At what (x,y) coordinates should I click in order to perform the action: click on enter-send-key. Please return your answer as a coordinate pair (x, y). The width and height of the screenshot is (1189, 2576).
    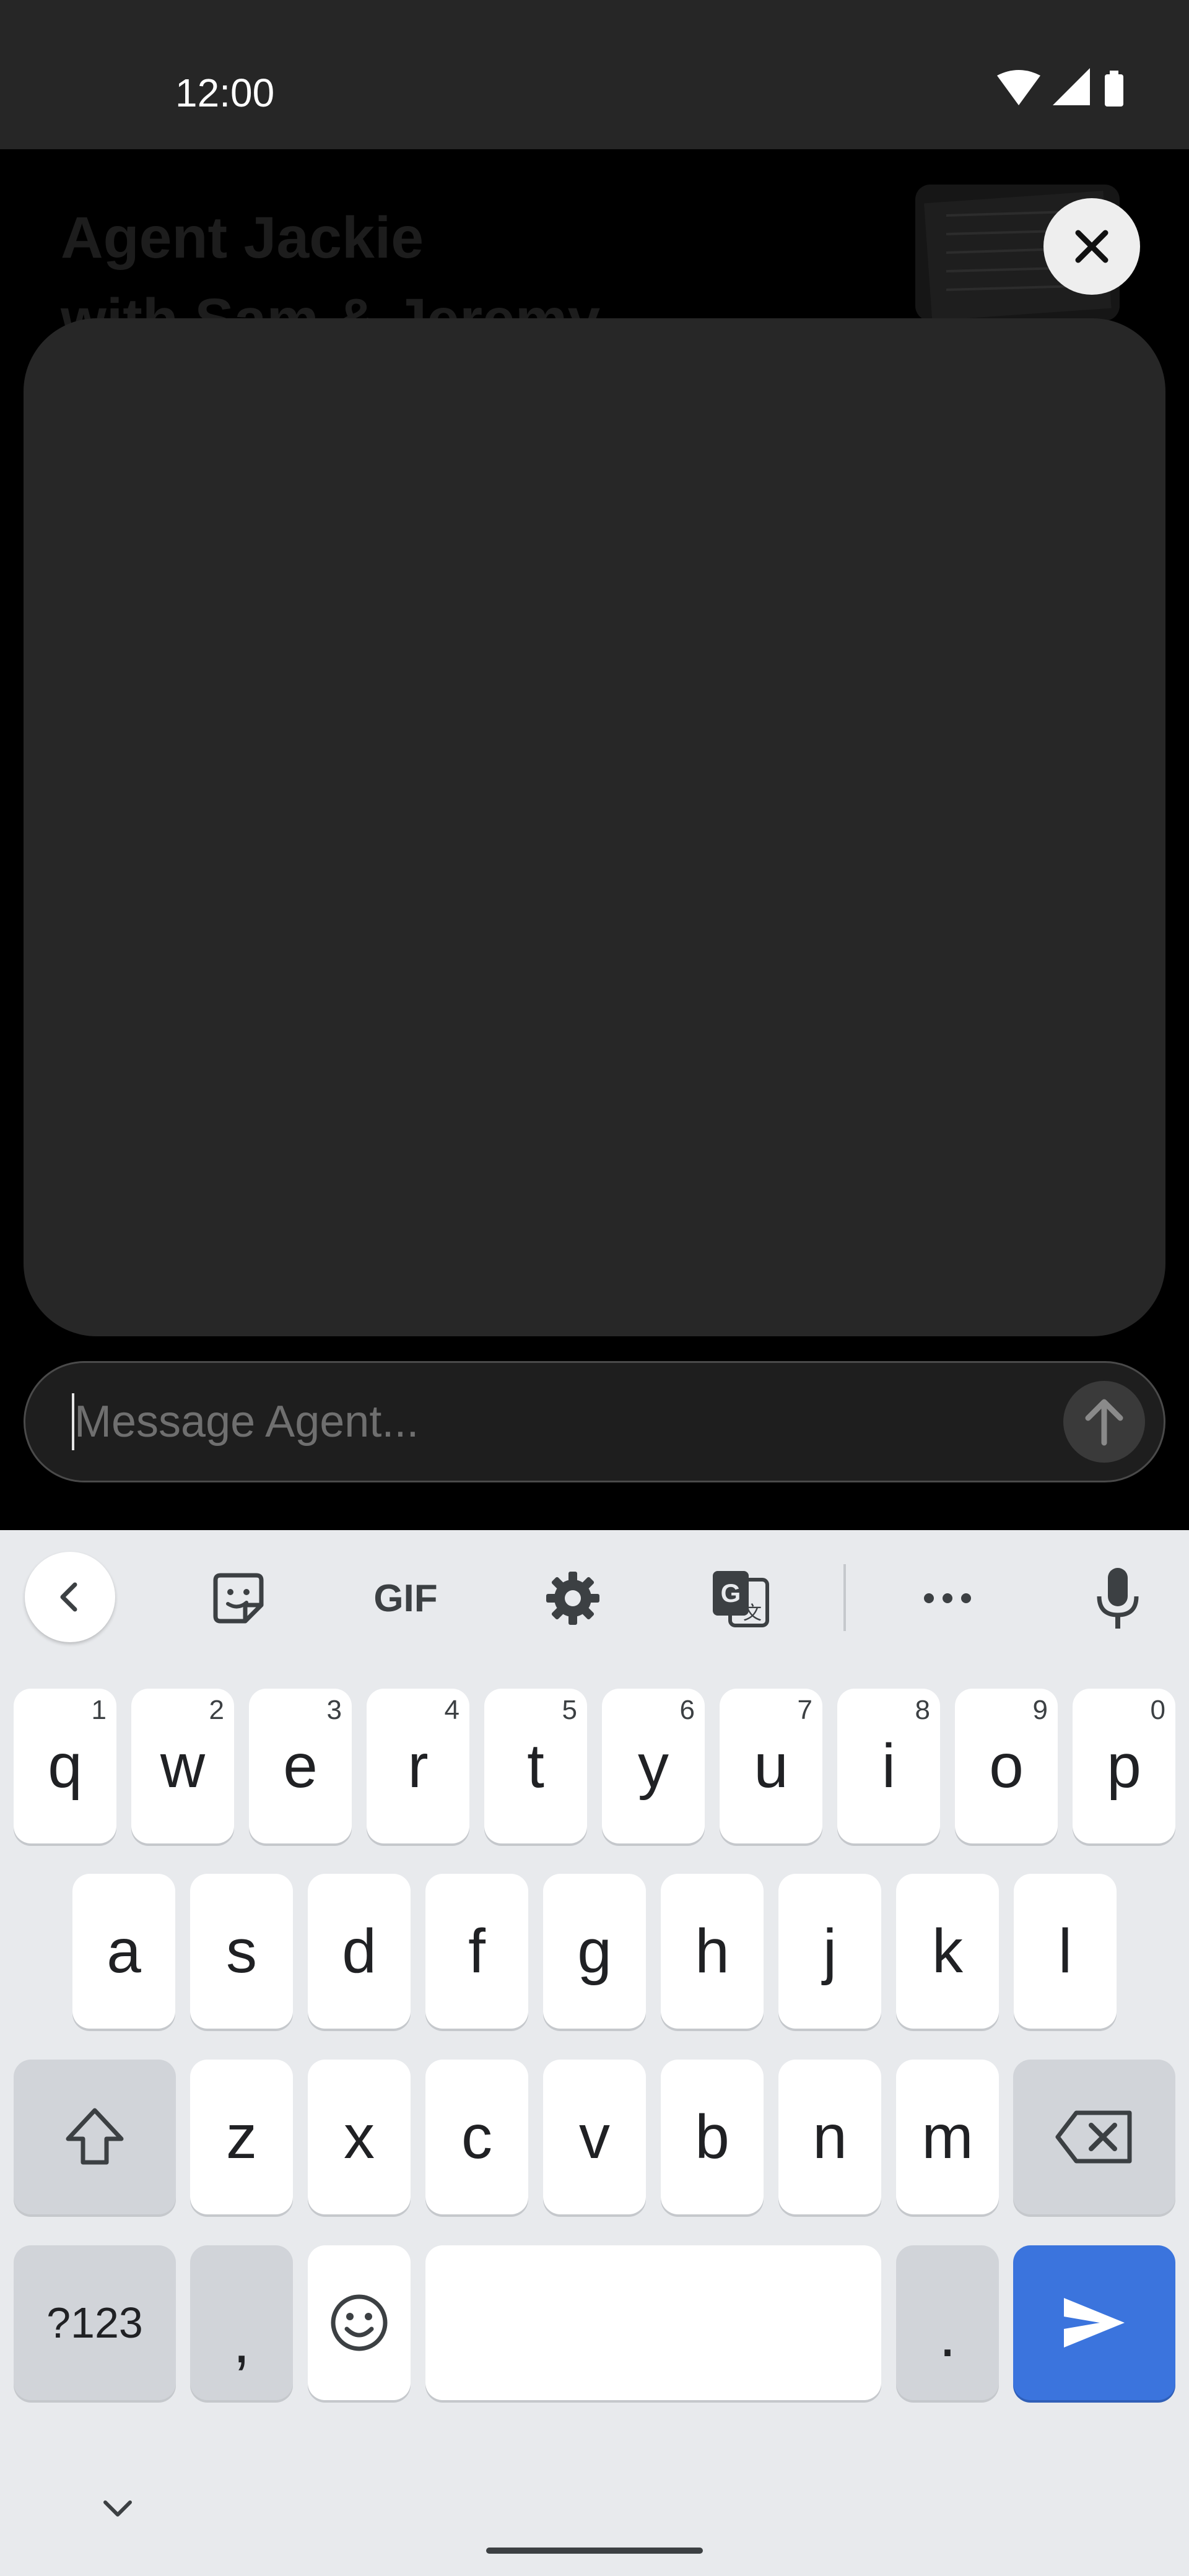
    Looking at the image, I should click on (1094, 2322).